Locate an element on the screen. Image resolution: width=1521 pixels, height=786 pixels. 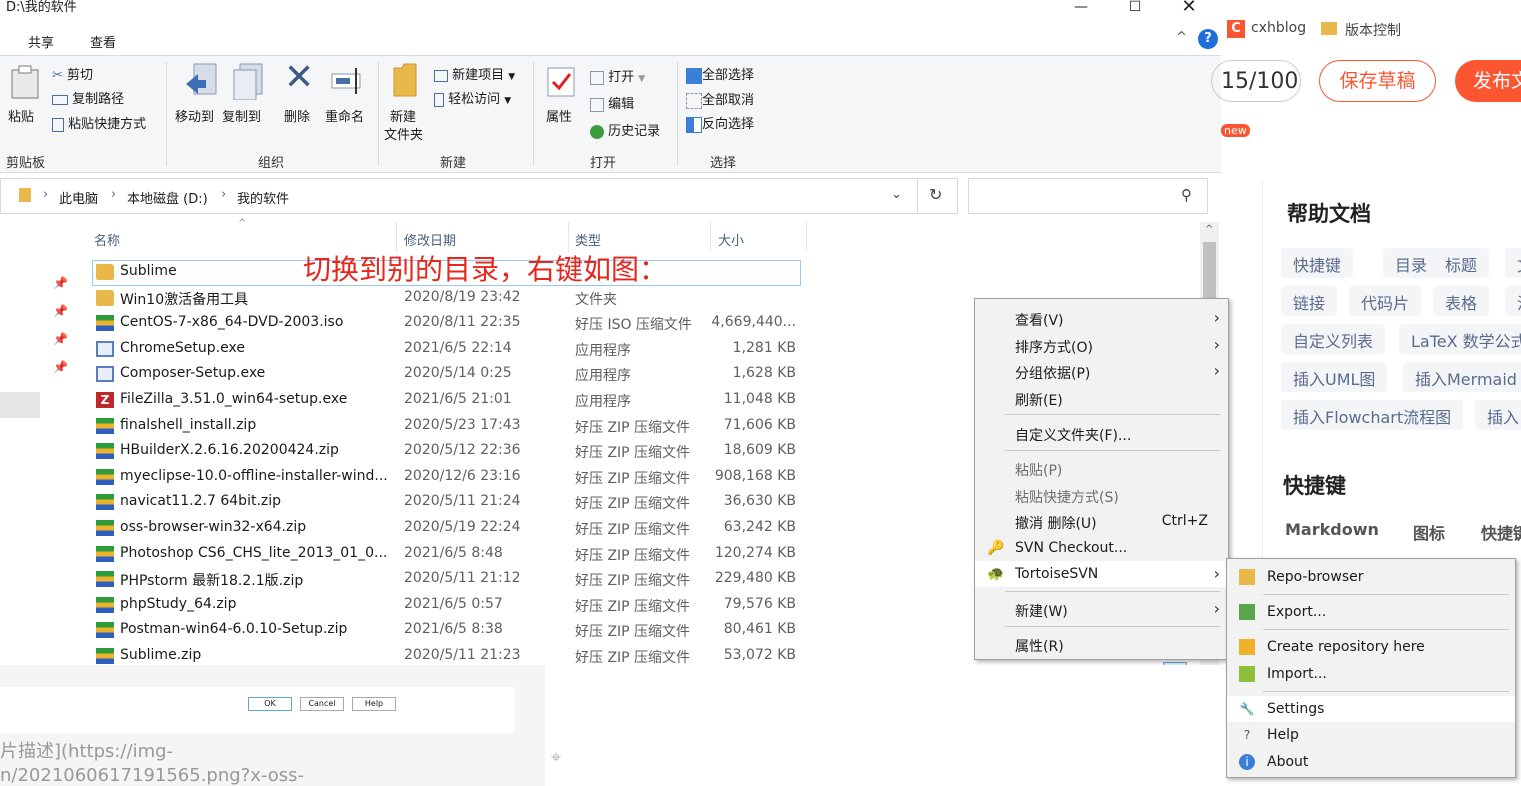
menu-item-view: 查看(V) › is located at coordinates (1101, 318).